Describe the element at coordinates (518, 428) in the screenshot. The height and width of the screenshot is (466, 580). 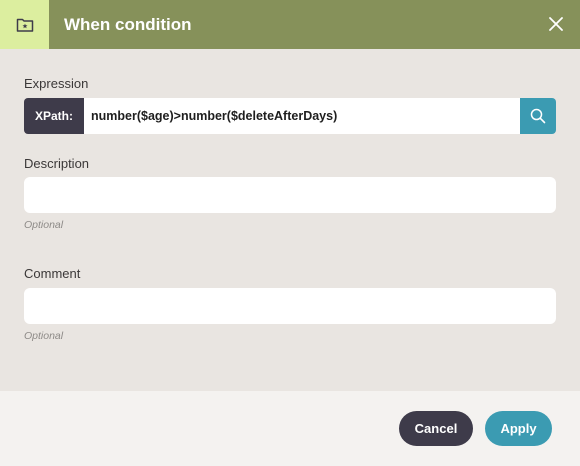
I see `apply-button: Apply` at that location.